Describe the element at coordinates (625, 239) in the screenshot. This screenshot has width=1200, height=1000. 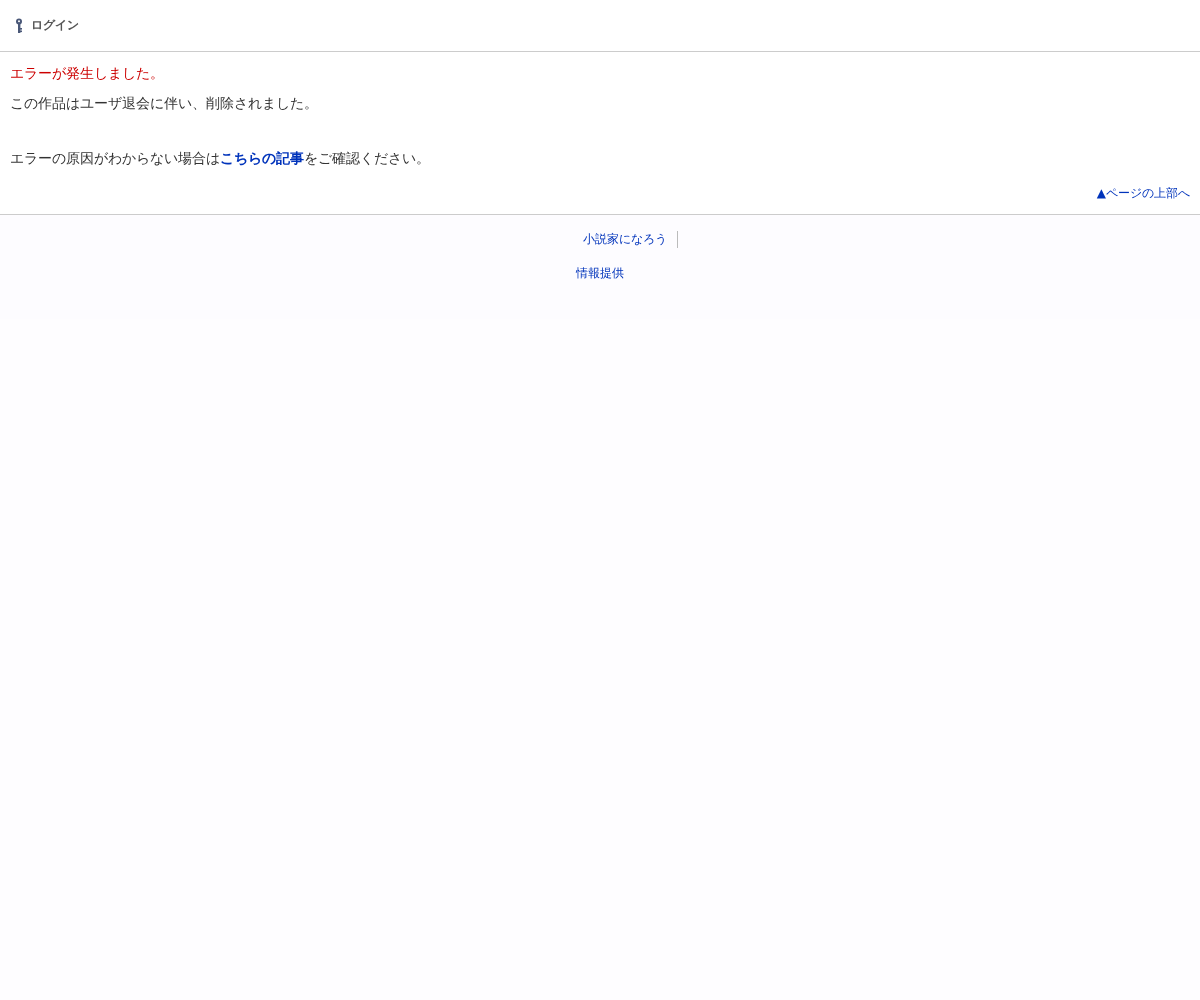
I see `footer-link: 小説家になろう` at that location.